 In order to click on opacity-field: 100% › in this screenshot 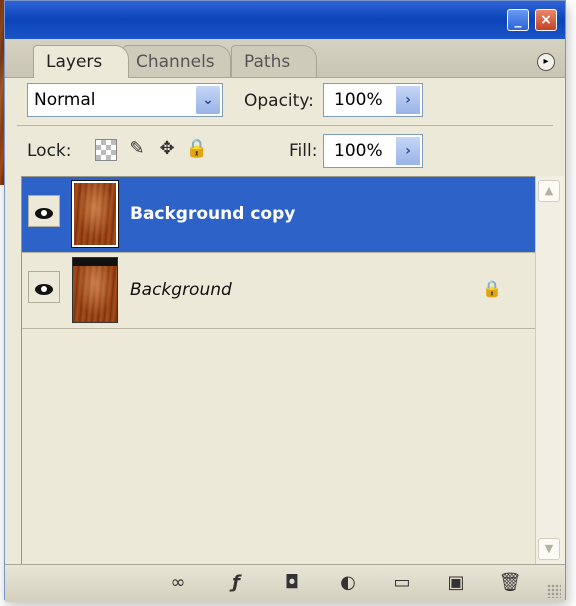, I will do `click(373, 100)`.